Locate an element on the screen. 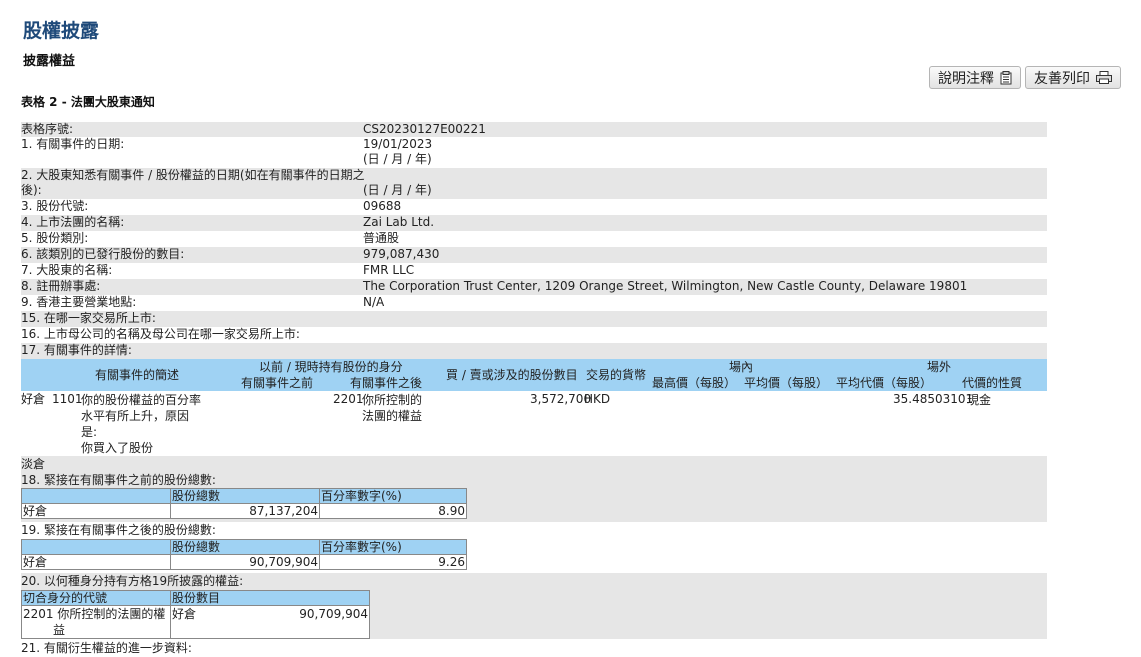  header-before: 有關事件之前 is located at coordinates (277, 383).